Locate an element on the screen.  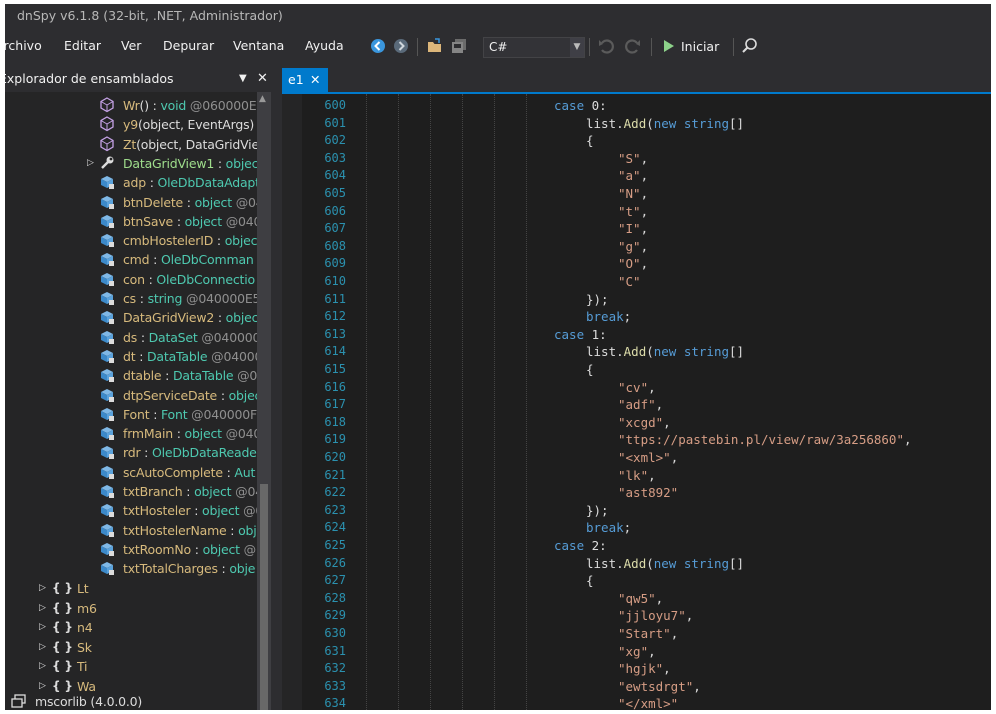
menu-ver: Ver is located at coordinates (131, 45).